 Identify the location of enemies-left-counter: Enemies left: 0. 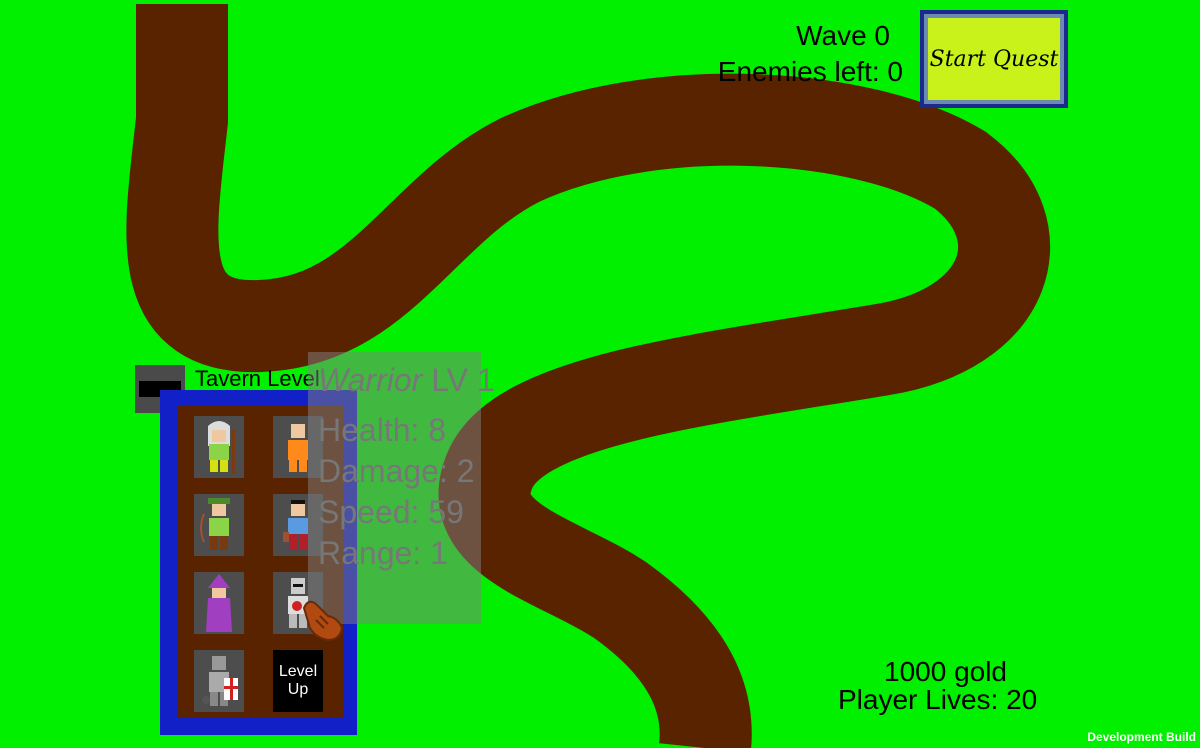
(810, 71).